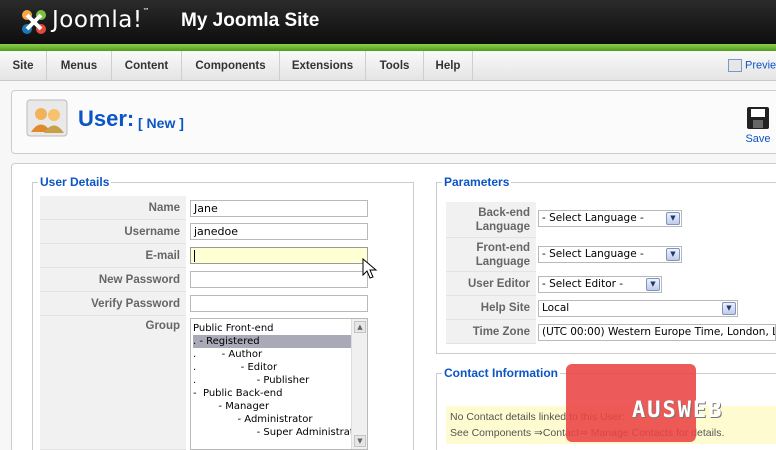 The width and height of the screenshot is (776, 450). I want to click on logo-text: Joomla!™, so click(101, 20).